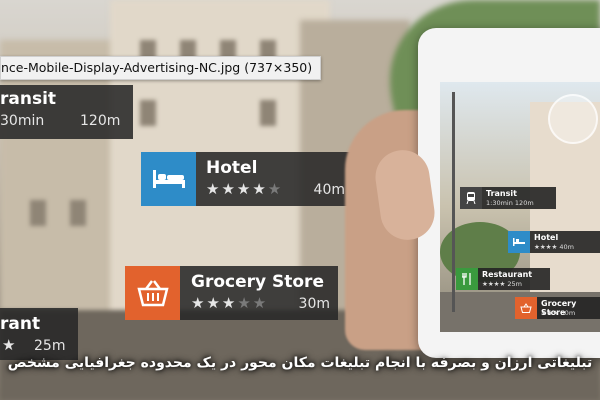  Describe the element at coordinates (329, 190) in the screenshot. I see `card-distance: 40m` at that location.